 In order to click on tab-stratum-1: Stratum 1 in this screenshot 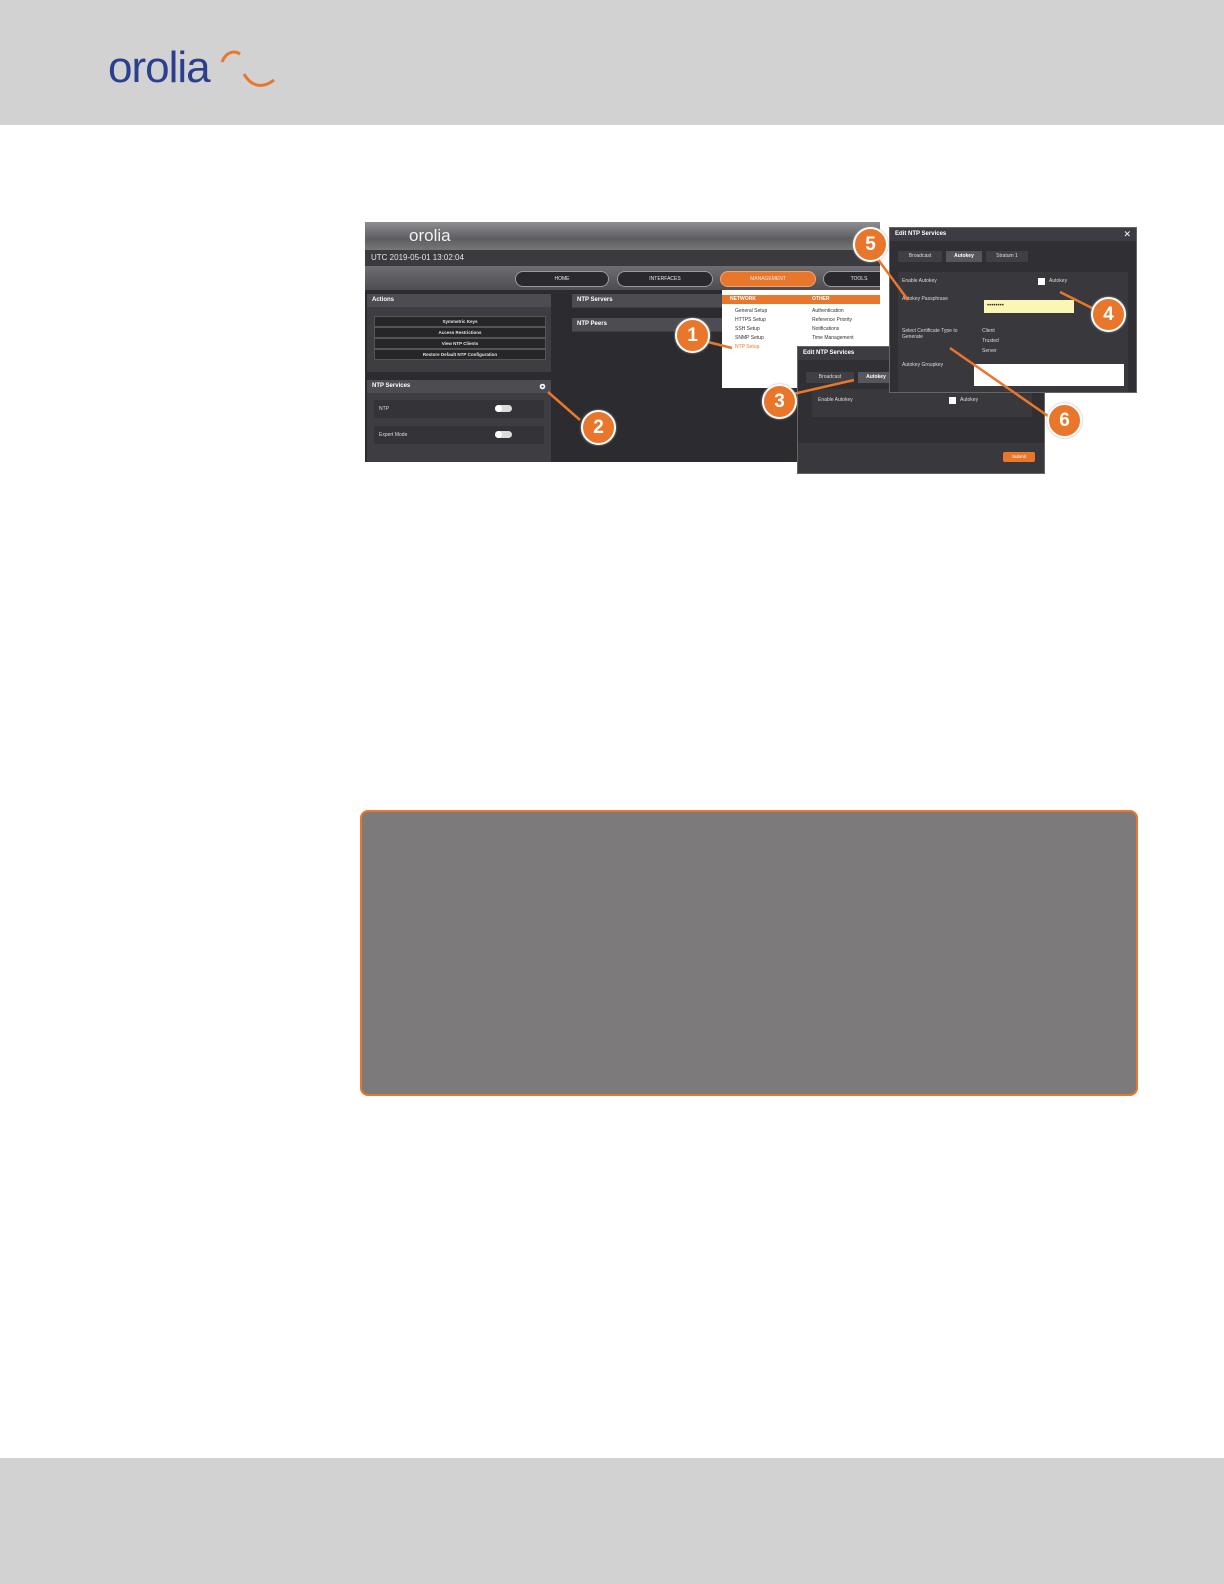, I will do `click(1007, 256)`.